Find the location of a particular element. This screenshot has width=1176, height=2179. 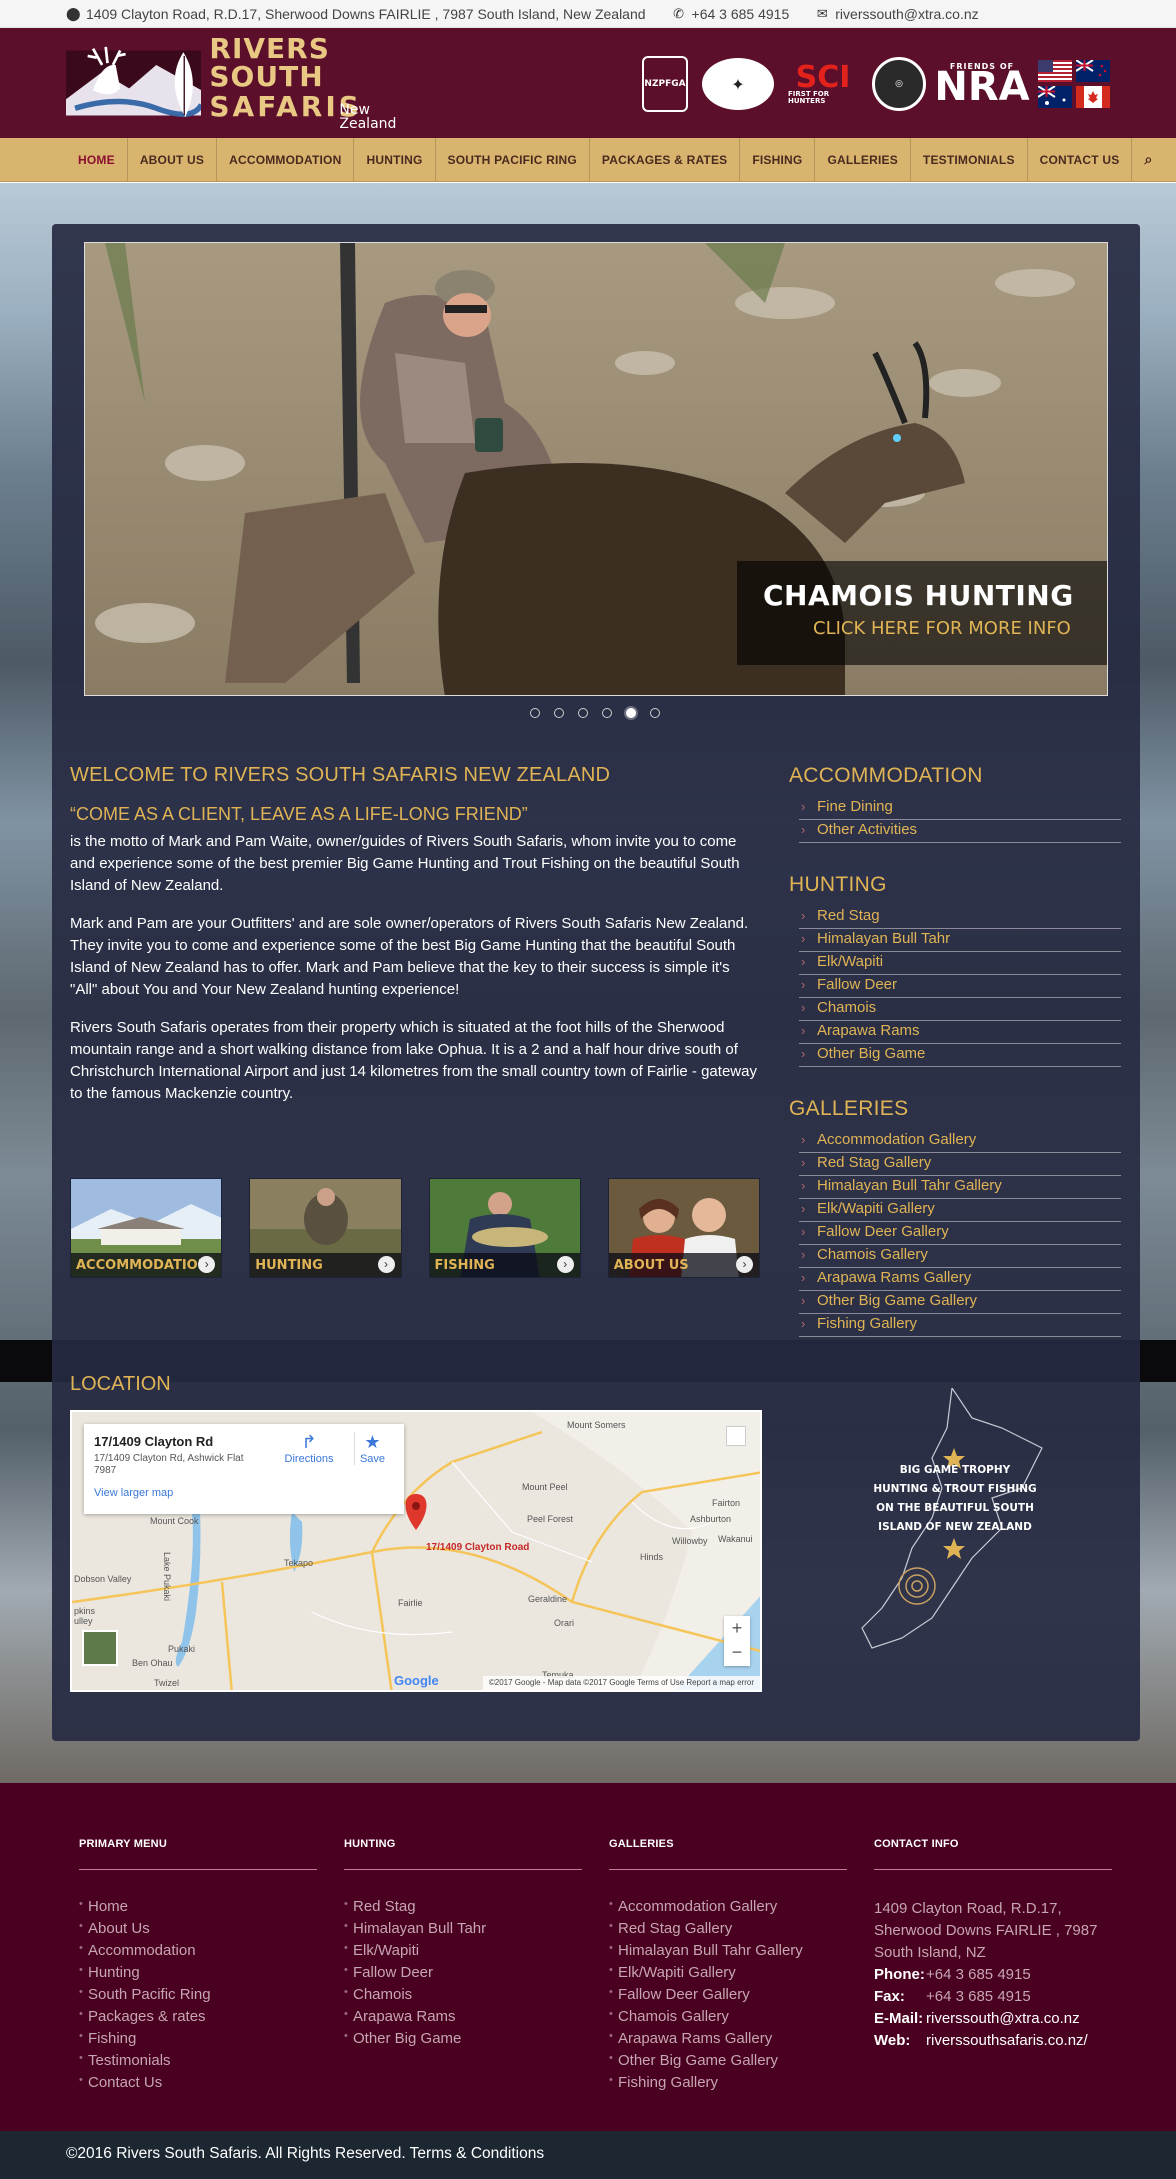

phone-item: ✆ +64 3 685 4915 is located at coordinates (731, 14).